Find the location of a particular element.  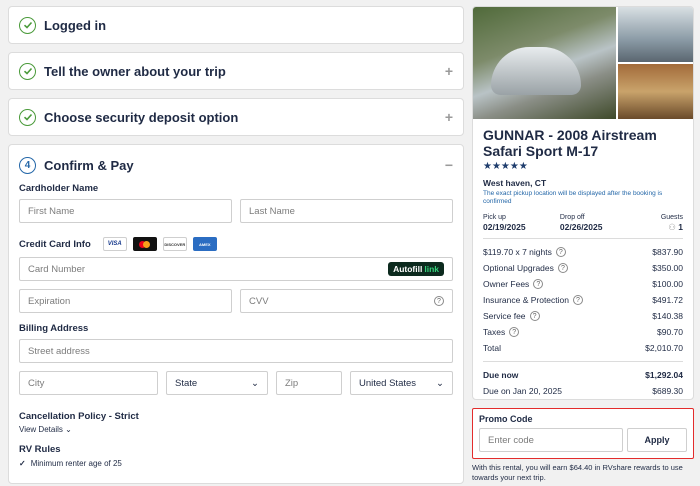

step-title: Tell the owner about your trip is located at coordinates (135, 71).